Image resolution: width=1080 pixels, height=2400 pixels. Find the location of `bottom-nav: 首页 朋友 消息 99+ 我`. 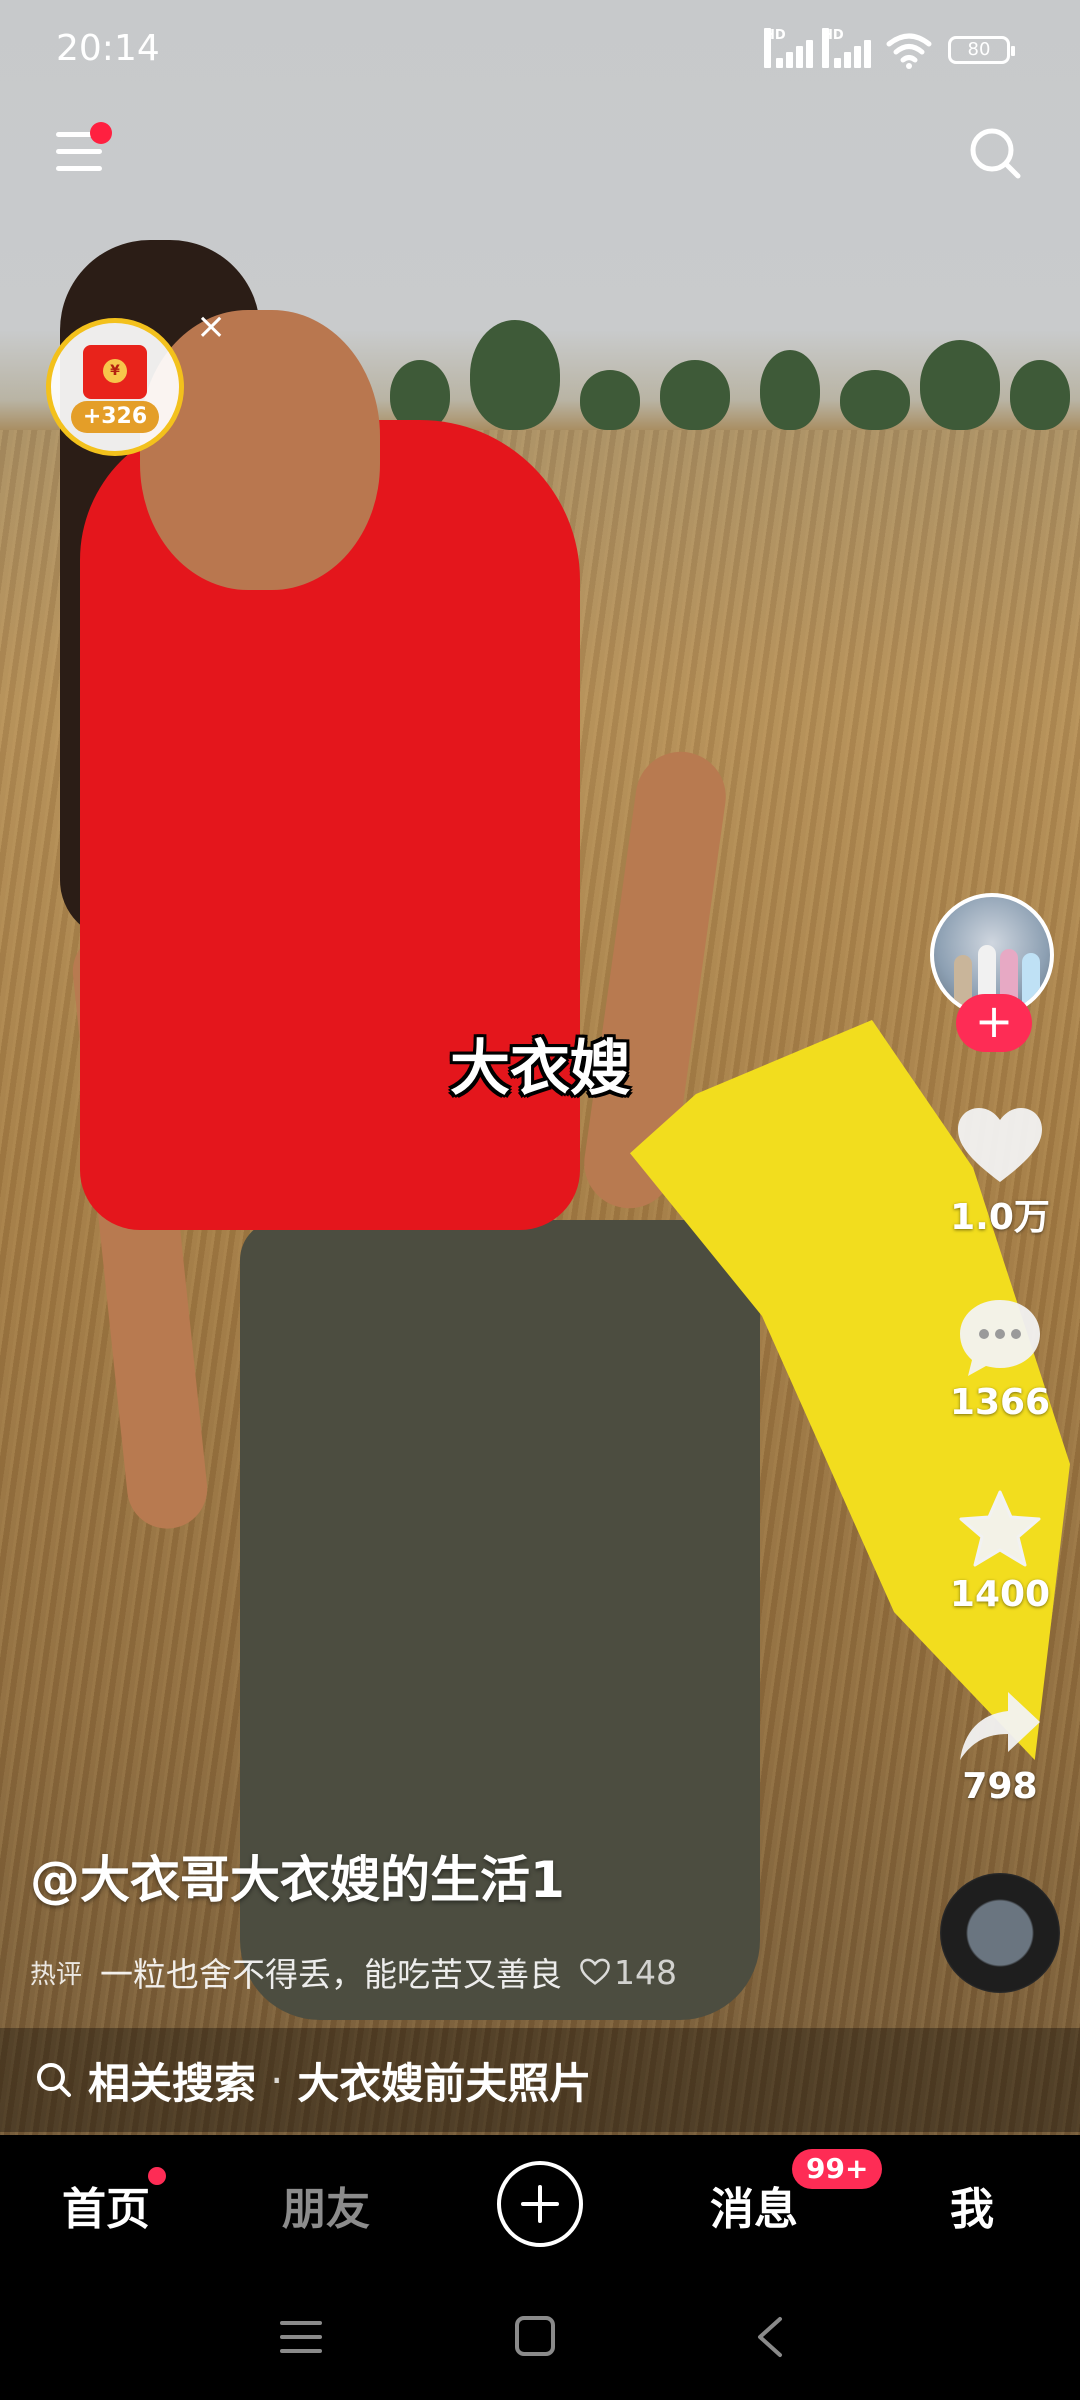

bottom-nav: 首页 朋友 消息 99+ 我 is located at coordinates (540, 2205).